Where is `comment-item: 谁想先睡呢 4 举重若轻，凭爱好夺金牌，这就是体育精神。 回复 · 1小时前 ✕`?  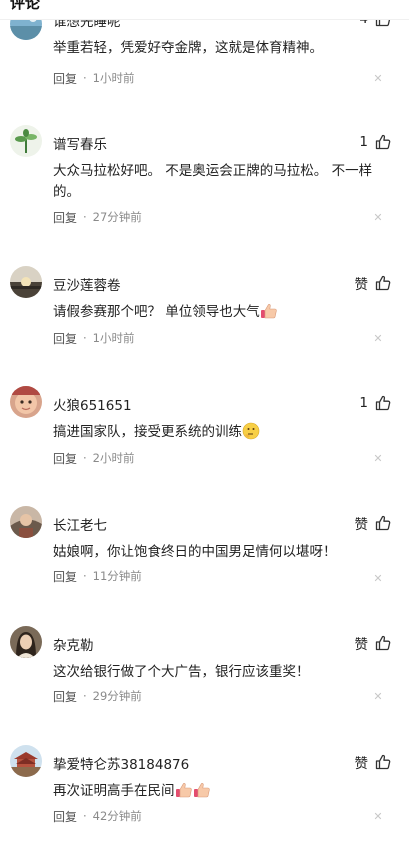
comment-item: 谁想先睡呢 4 举重若轻，凭爱好夺金牌，这就是体育精神。 回复 · 1小时前 ✕ is located at coordinates (204, 68).